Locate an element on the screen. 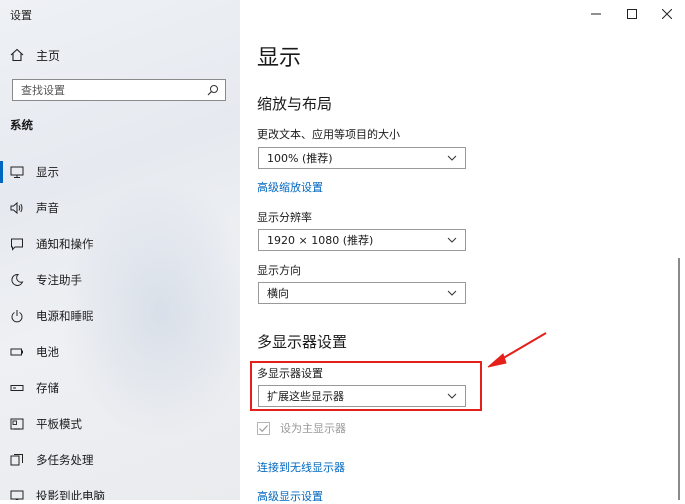  sidebar-item-label: 声音 is located at coordinates (47, 208).